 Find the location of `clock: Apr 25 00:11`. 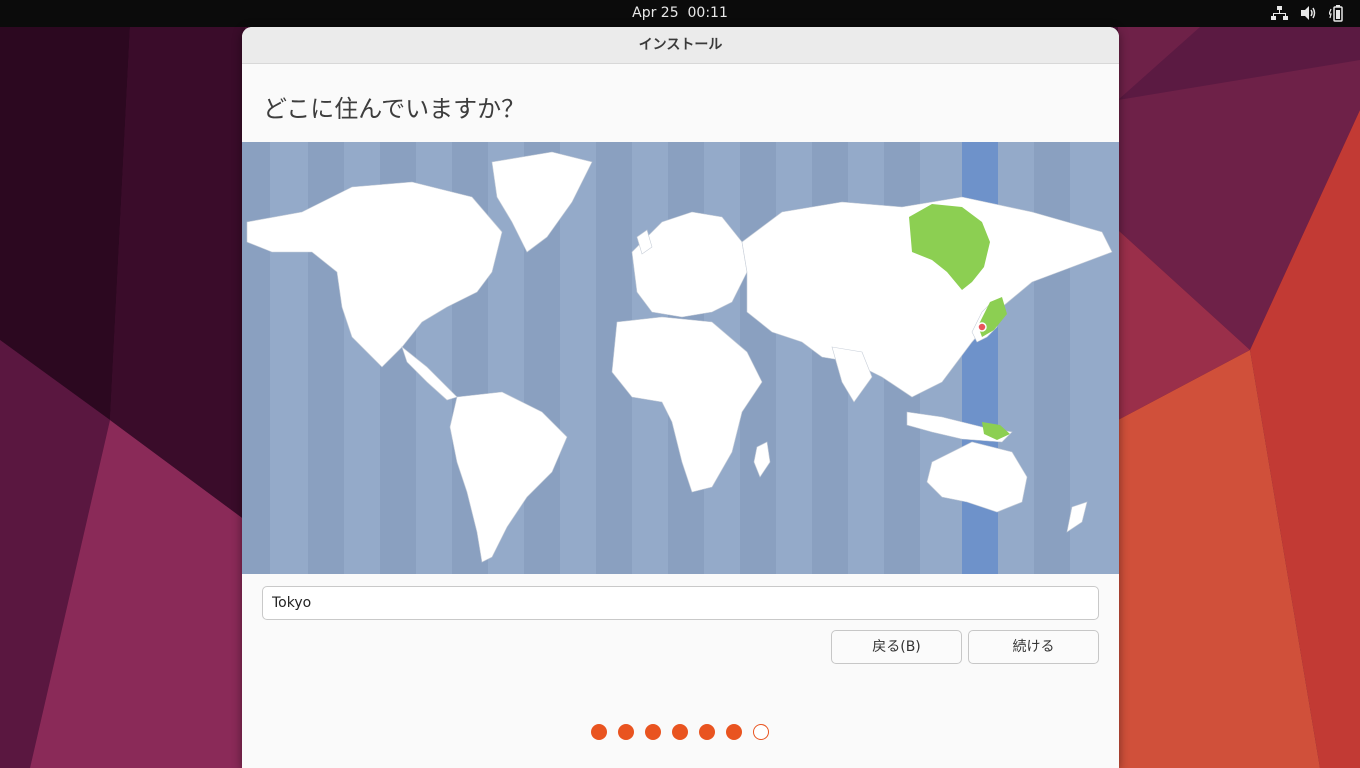

clock: Apr 25 00:11 is located at coordinates (680, 13).